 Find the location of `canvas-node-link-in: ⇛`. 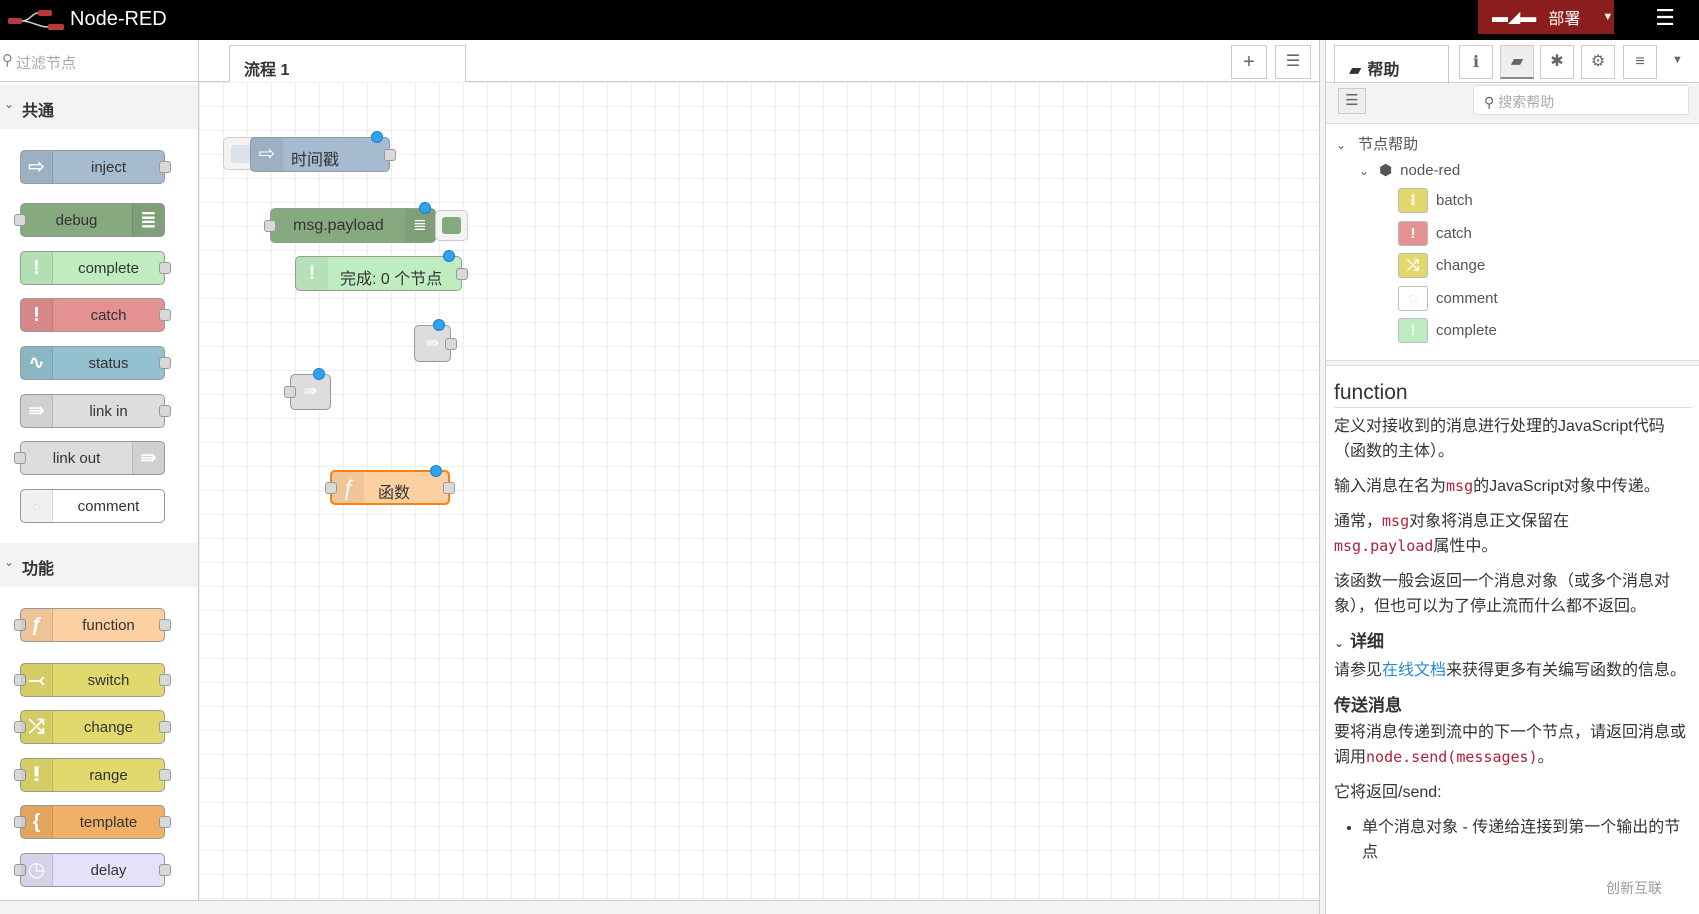

canvas-node-link-in: ⇛ is located at coordinates (307, 389).